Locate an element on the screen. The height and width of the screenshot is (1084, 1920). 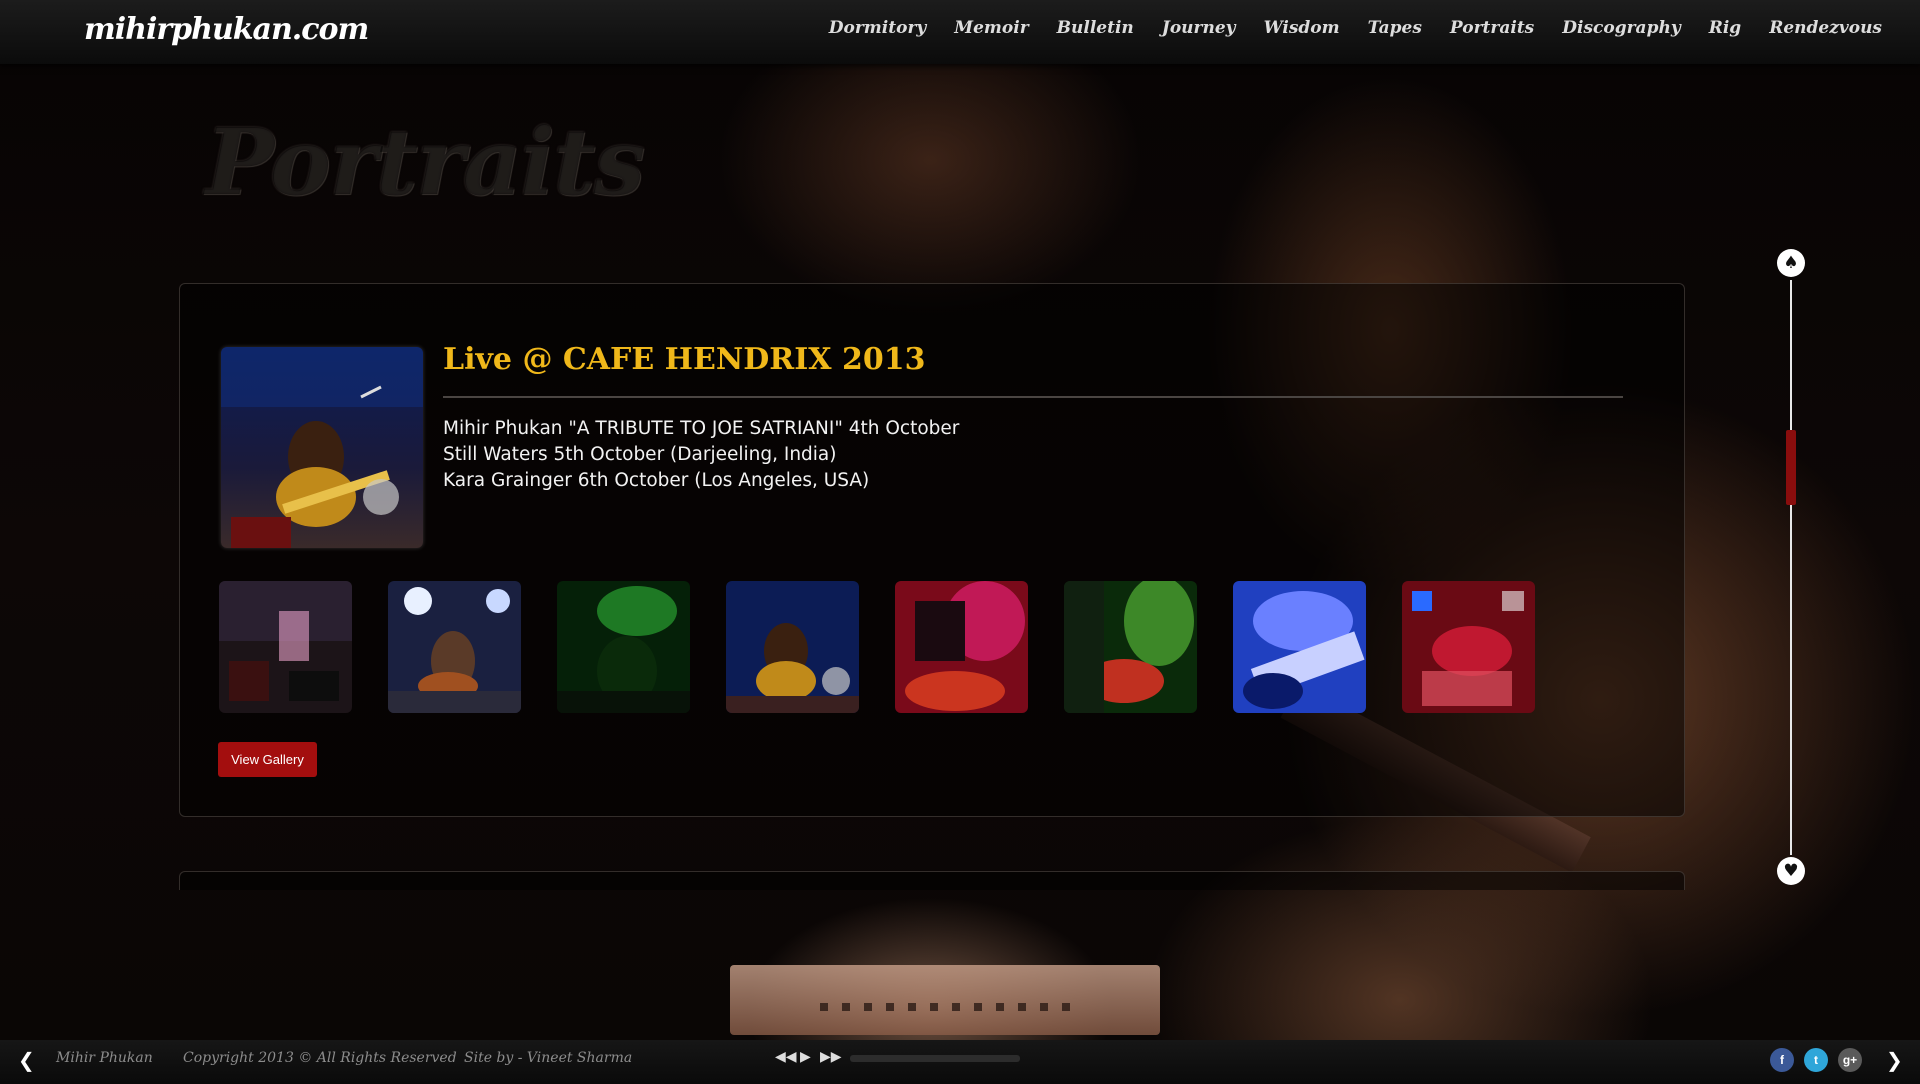
nav-item-memoir: Memoir is located at coordinates (991, 28).